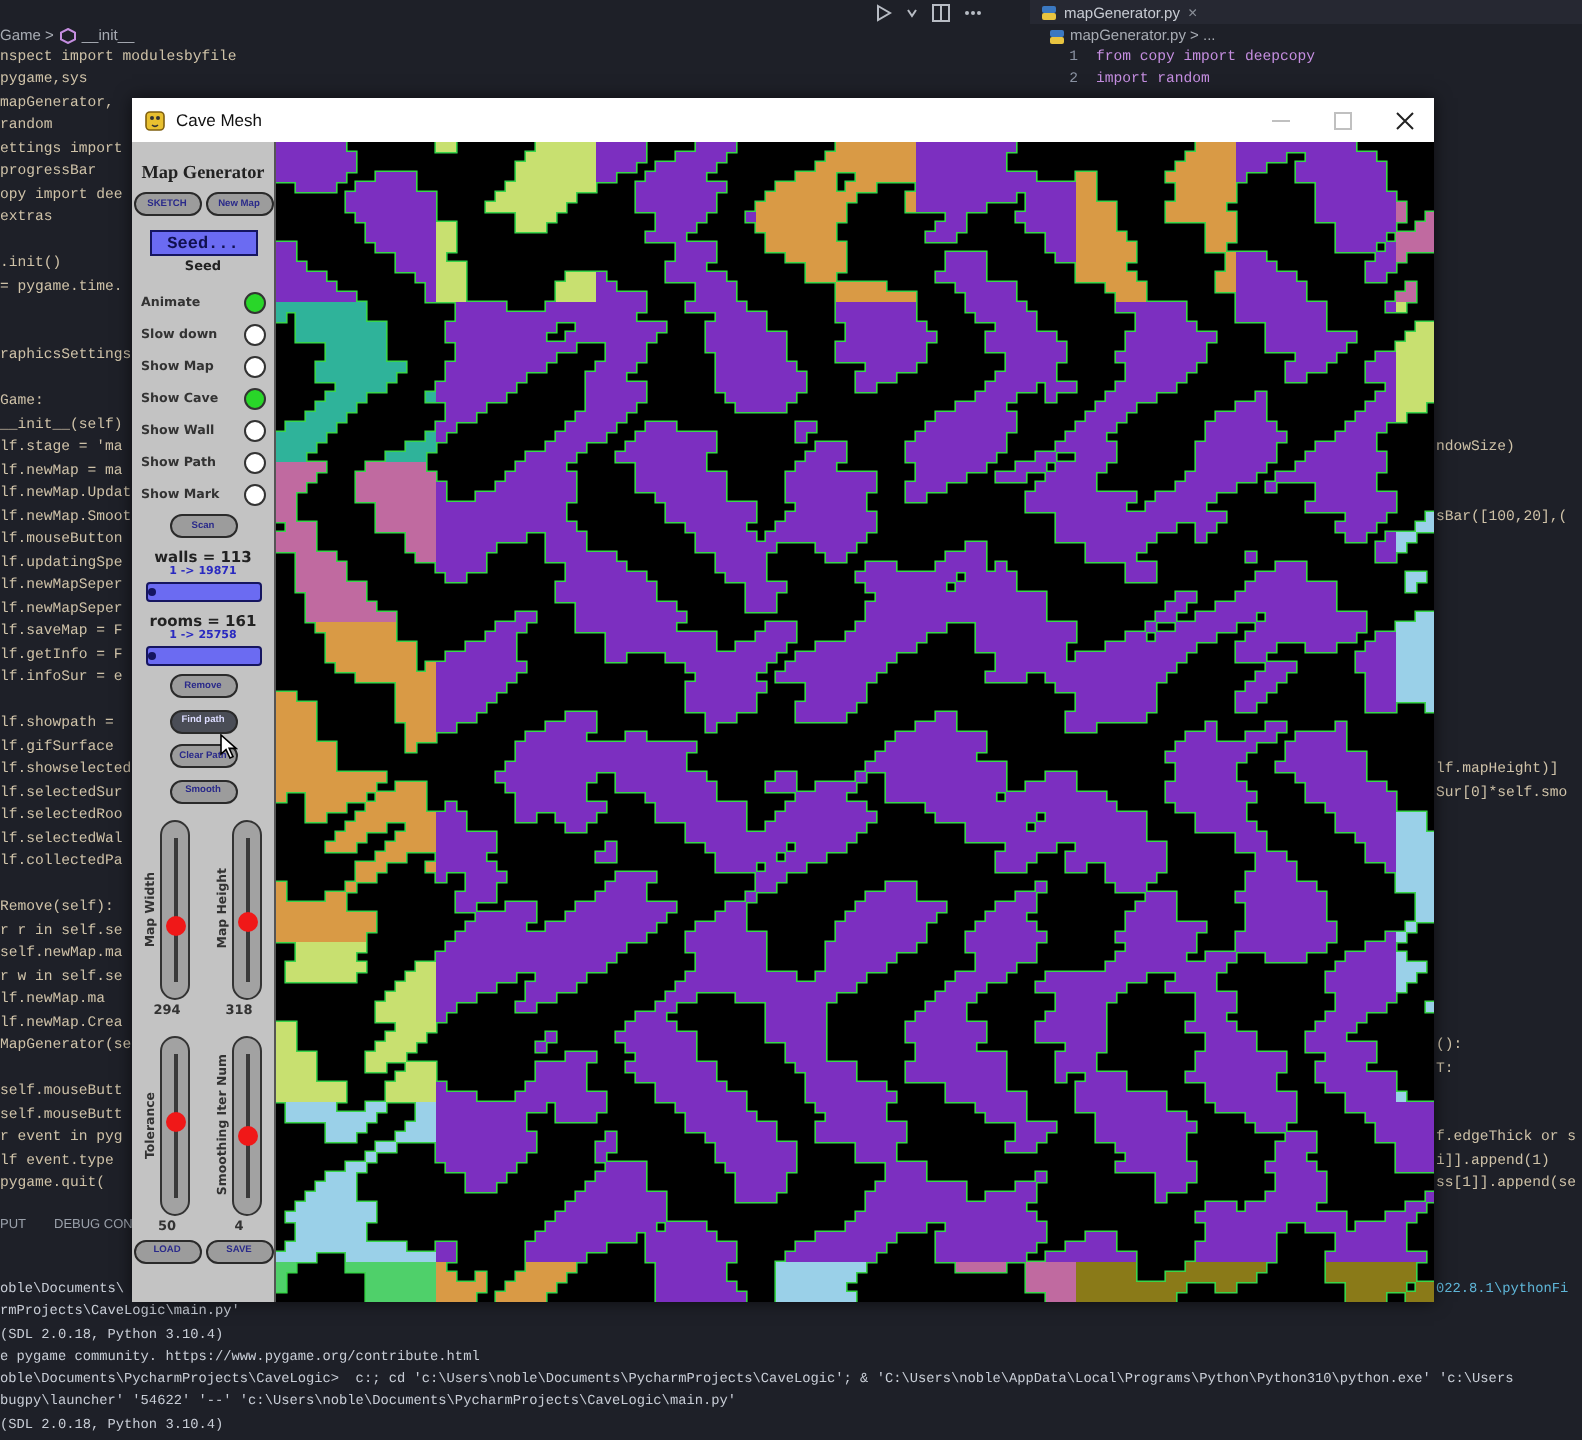  Describe the element at coordinates (1405, 120) in the screenshot. I see `close-icon` at that location.